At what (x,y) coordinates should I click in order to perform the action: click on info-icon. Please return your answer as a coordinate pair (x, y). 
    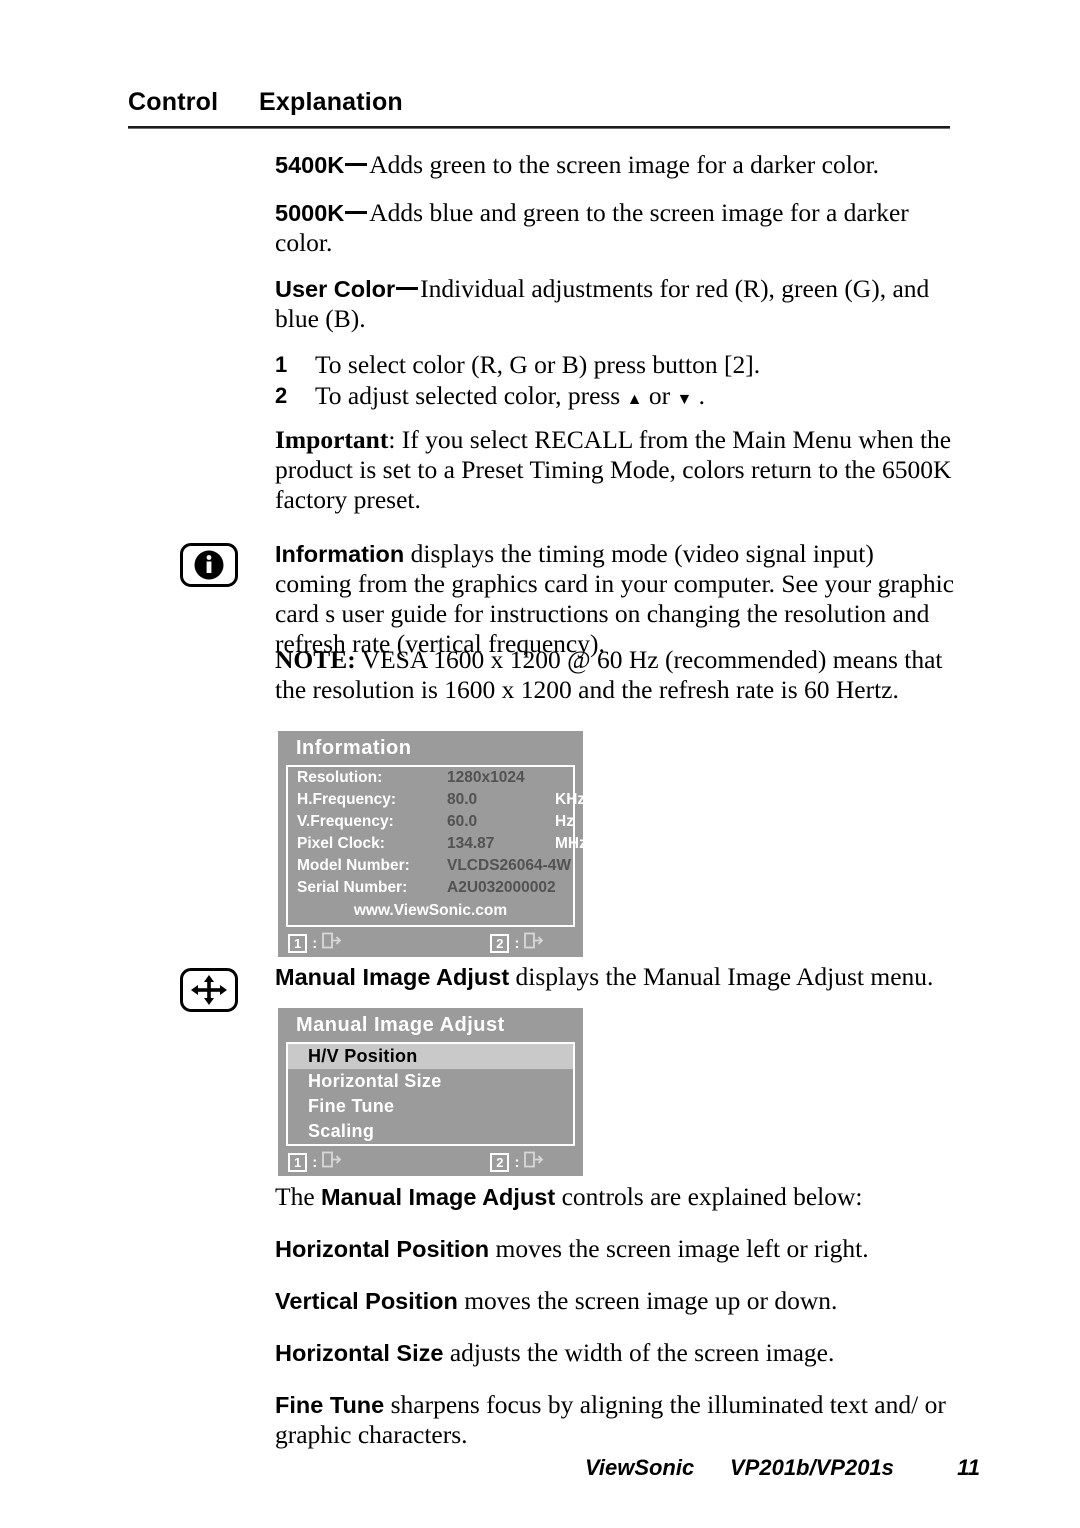
    Looking at the image, I should click on (209, 565).